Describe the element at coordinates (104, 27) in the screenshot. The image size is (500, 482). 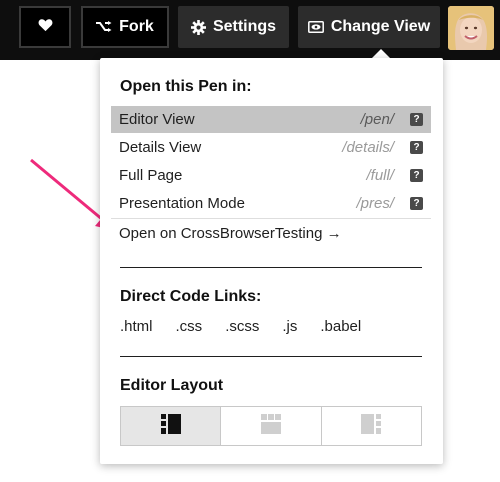
I see `fork-icon` at that location.